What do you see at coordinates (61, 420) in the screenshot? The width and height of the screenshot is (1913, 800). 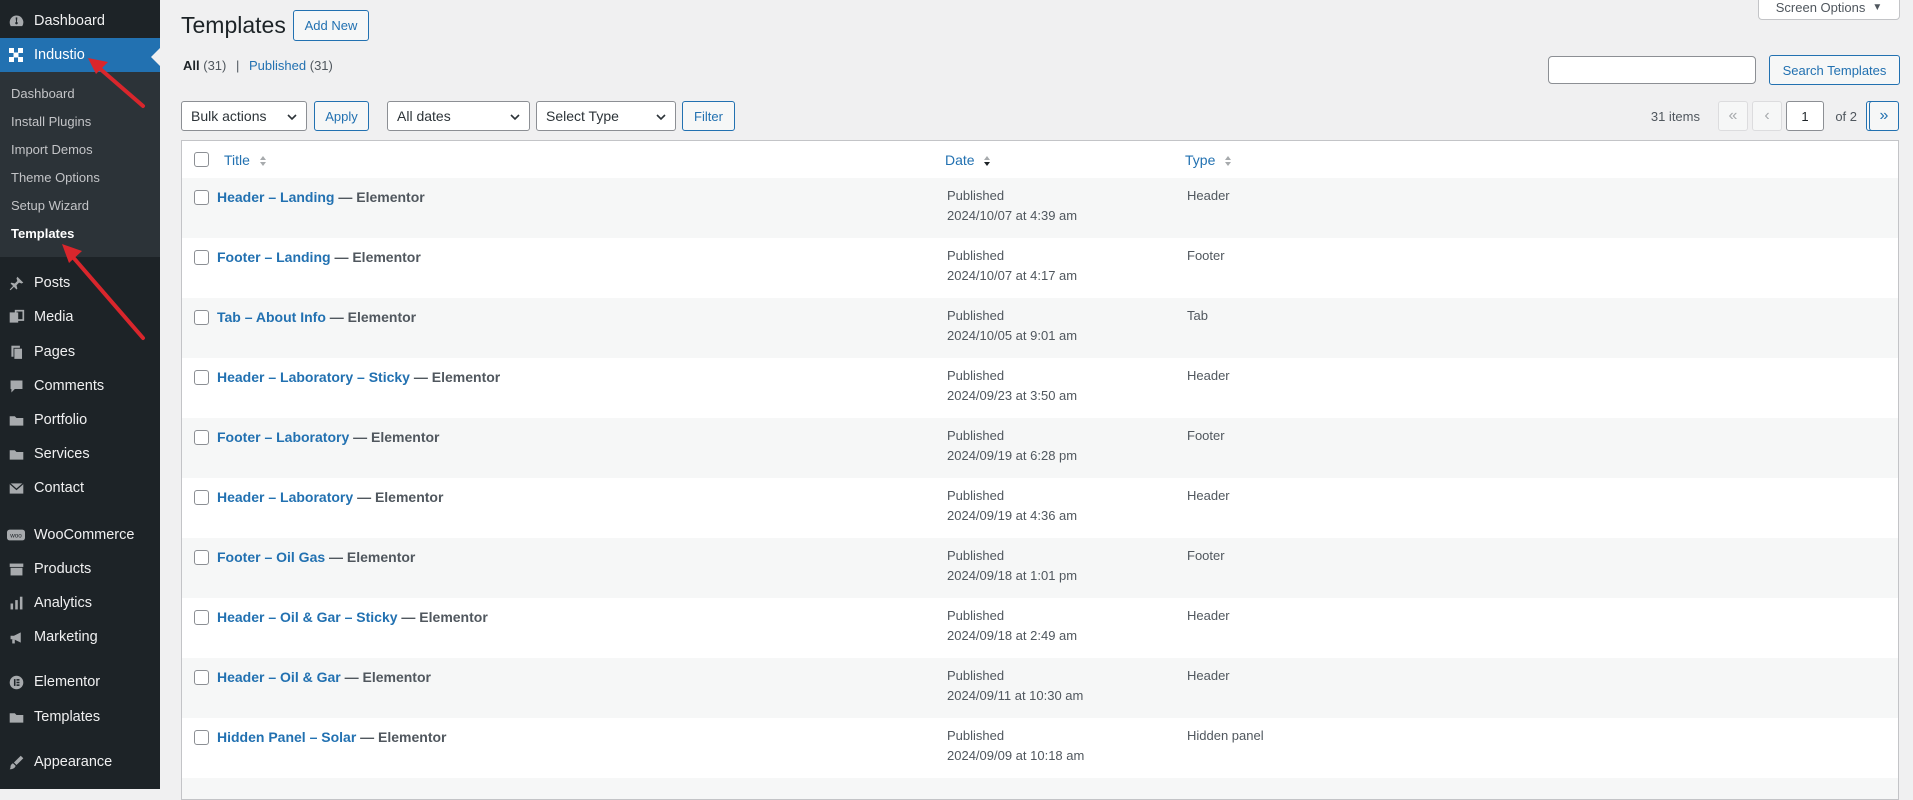 I see `sidebar-item-label: Portfolio` at bounding box center [61, 420].